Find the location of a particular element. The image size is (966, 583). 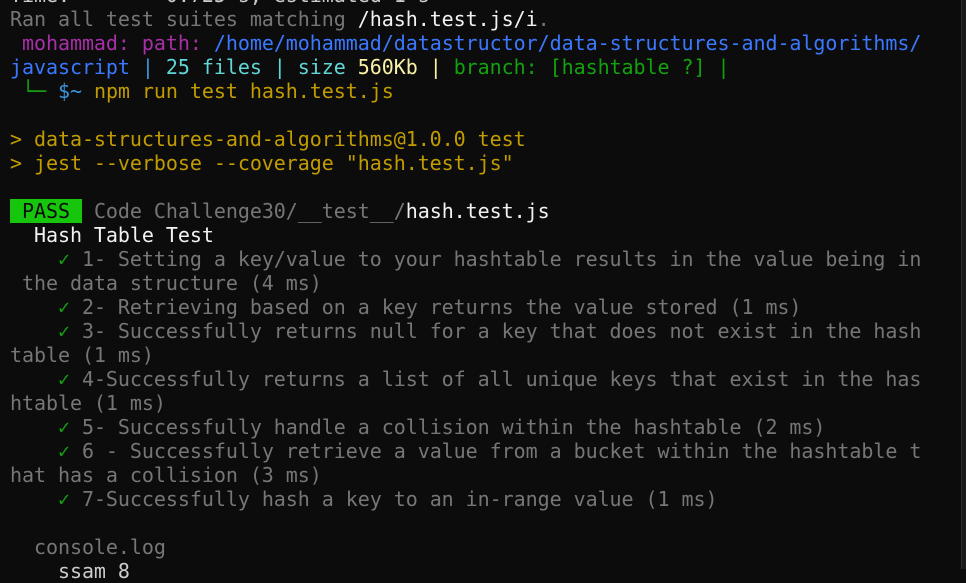

terminal-text: hash.test.js is located at coordinates (477, 211).